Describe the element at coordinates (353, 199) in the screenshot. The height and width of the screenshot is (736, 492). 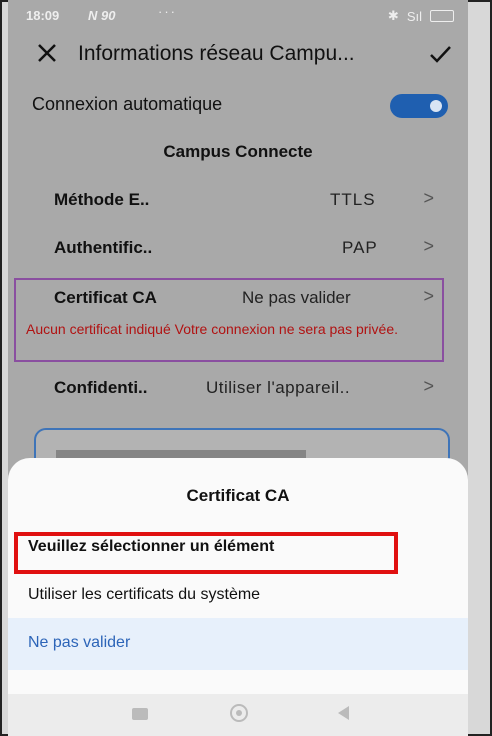
I see `eap-method-value: TTLS` at that location.